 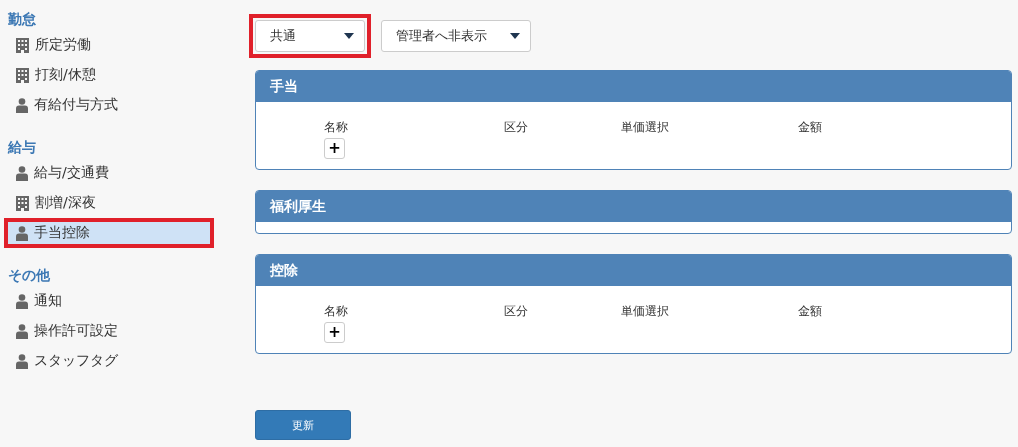 What do you see at coordinates (109, 75) in the screenshot?
I see `sidebar-item: 打刻/休憩` at bounding box center [109, 75].